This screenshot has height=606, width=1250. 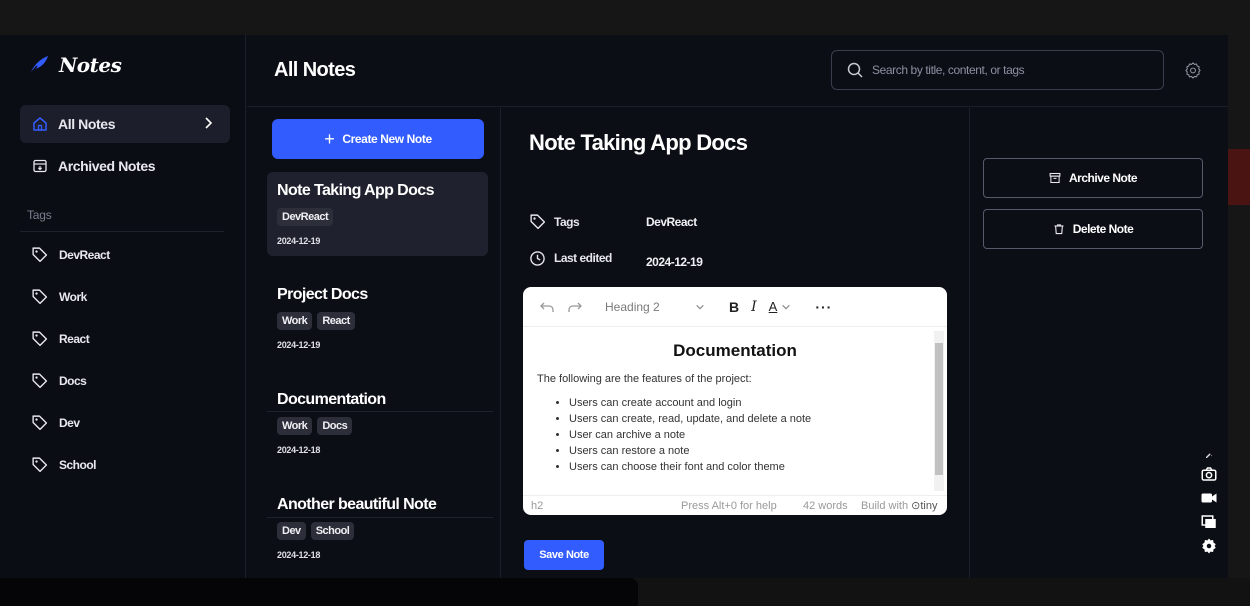 What do you see at coordinates (299, 241) in the screenshot?
I see `note-card-date: 2024-12-19` at bounding box center [299, 241].